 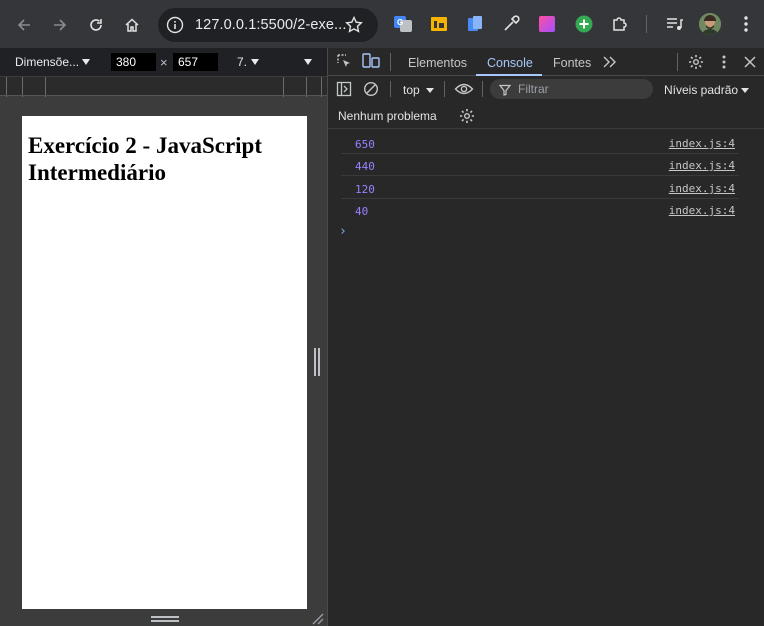 I want to click on back-button, so click(x=24, y=25).